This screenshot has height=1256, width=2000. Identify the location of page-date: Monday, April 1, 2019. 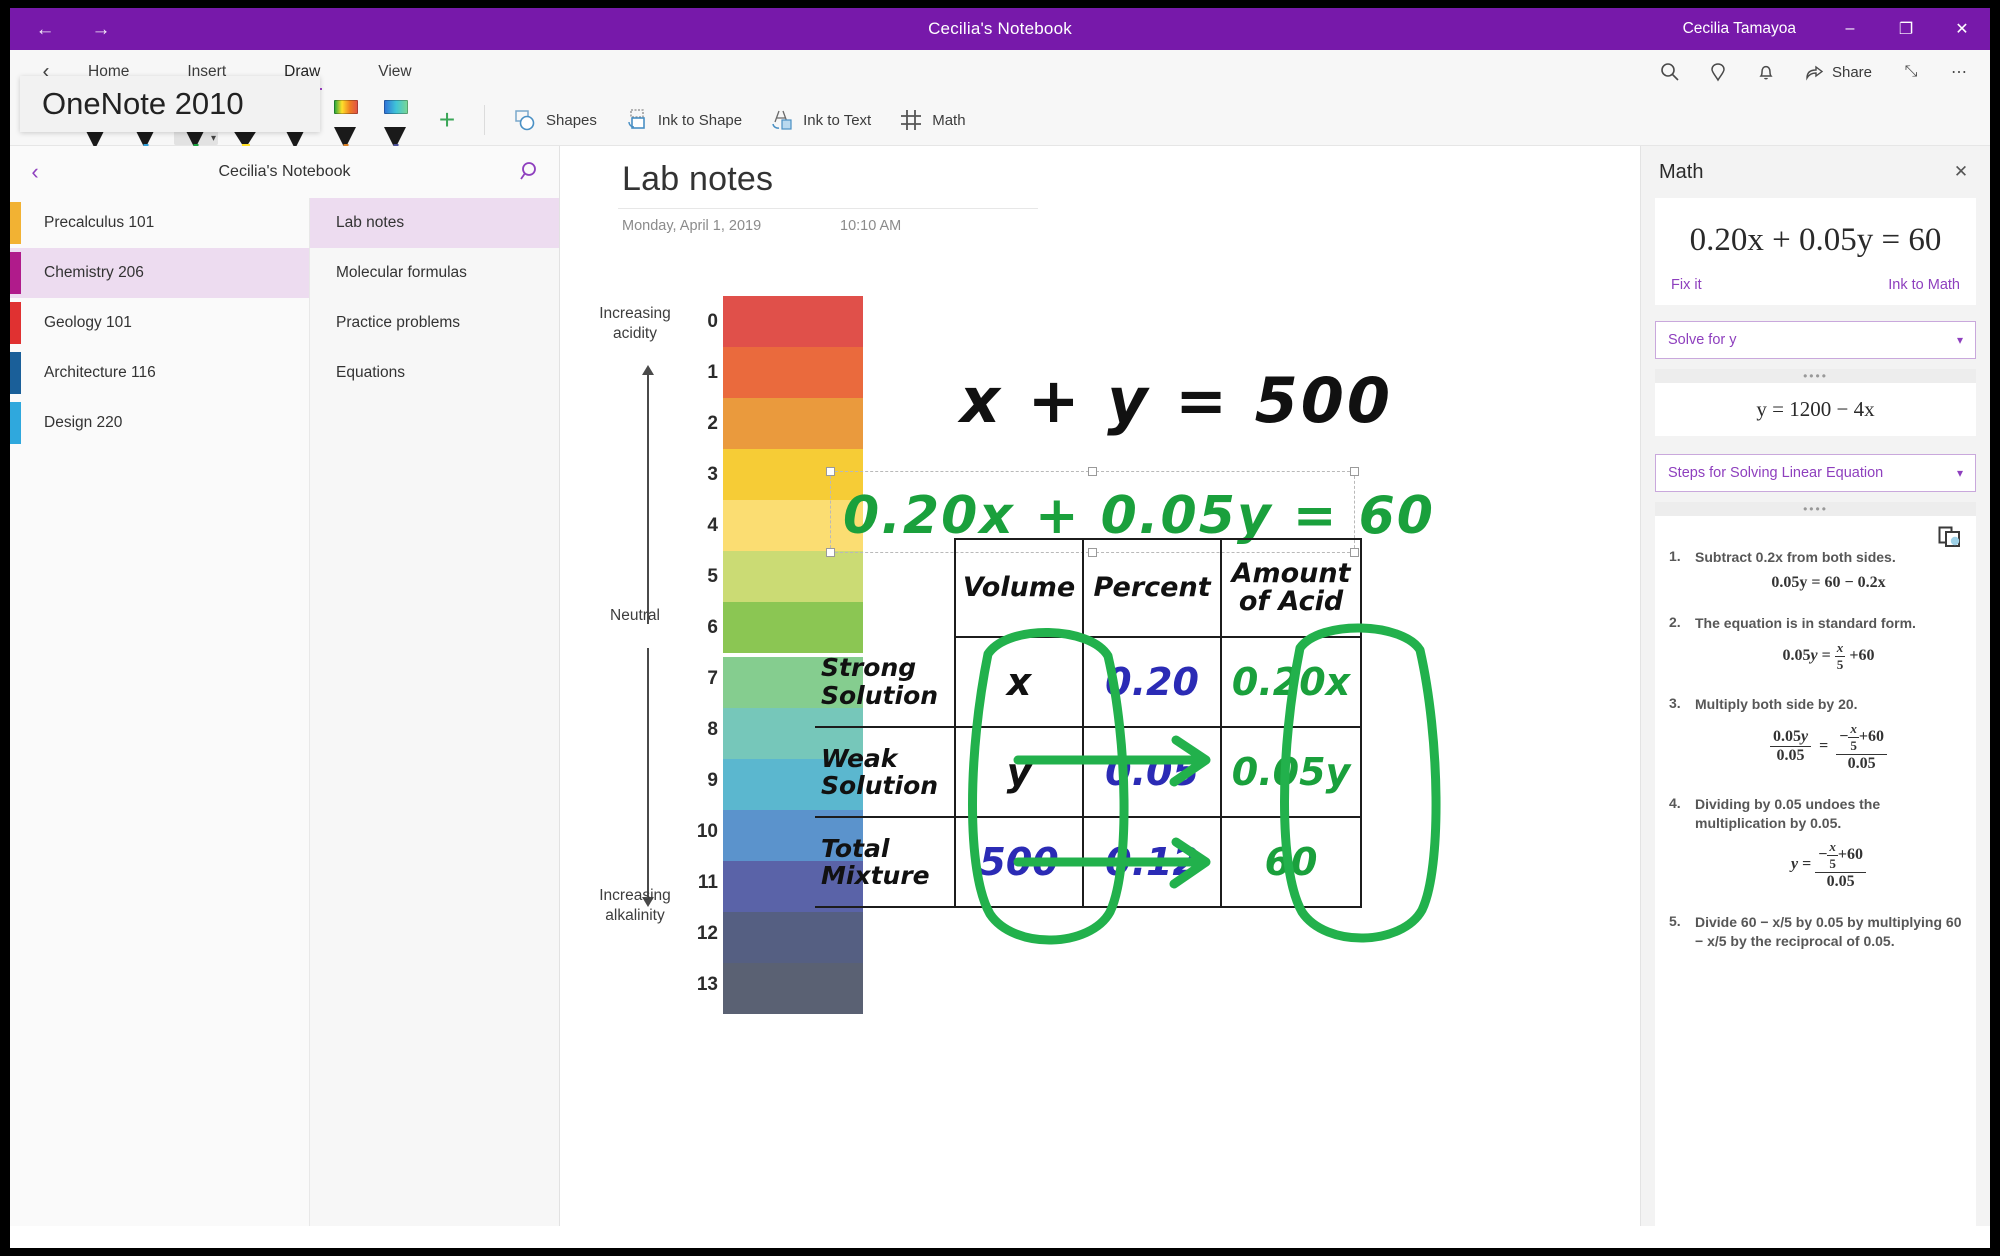
(691, 226).